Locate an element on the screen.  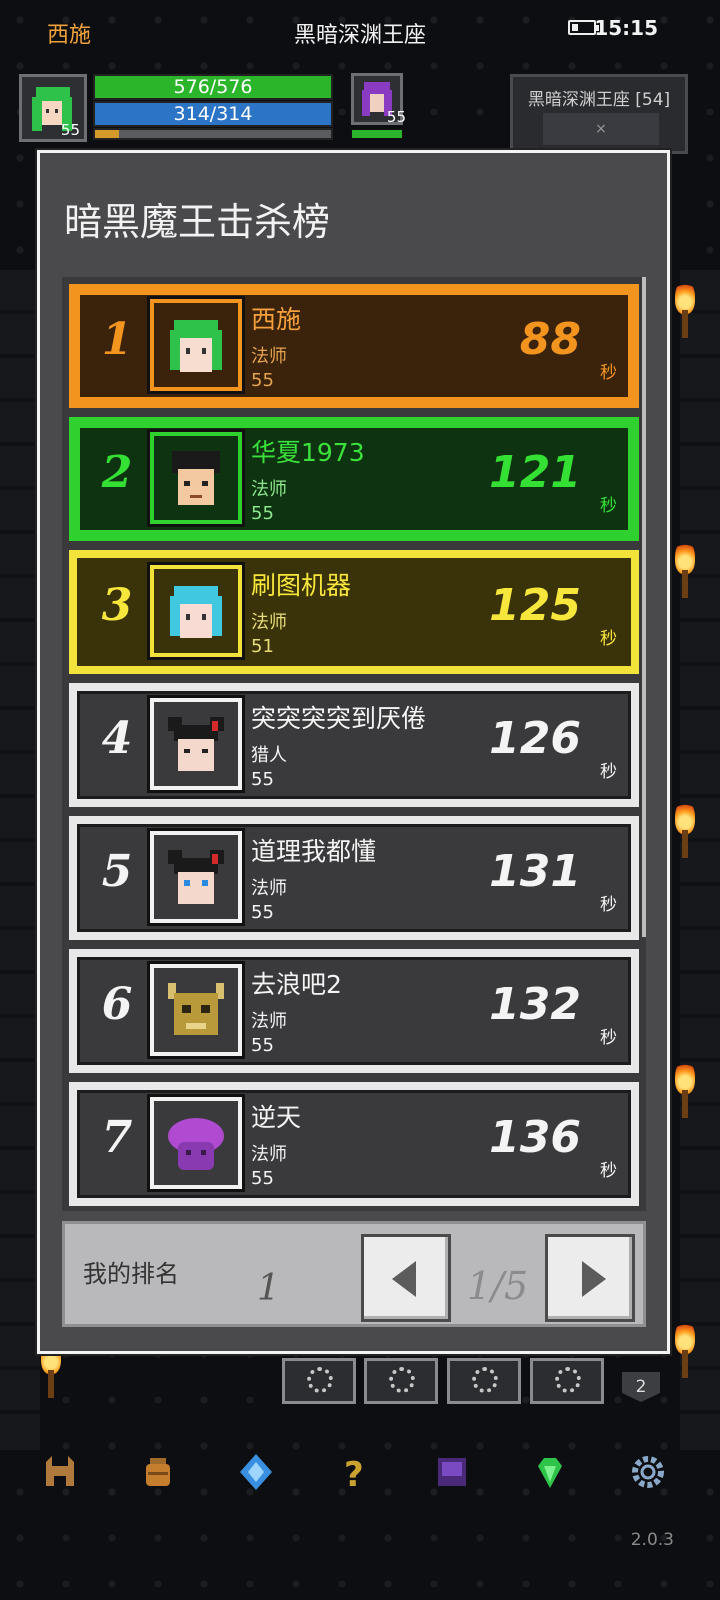
rank-number: 7 is located at coordinates (117, 1137).